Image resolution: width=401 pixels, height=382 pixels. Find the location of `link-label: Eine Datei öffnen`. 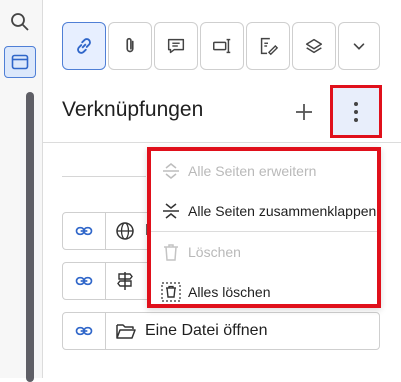

link-label: Eine Datei öffnen is located at coordinates (206, 330).